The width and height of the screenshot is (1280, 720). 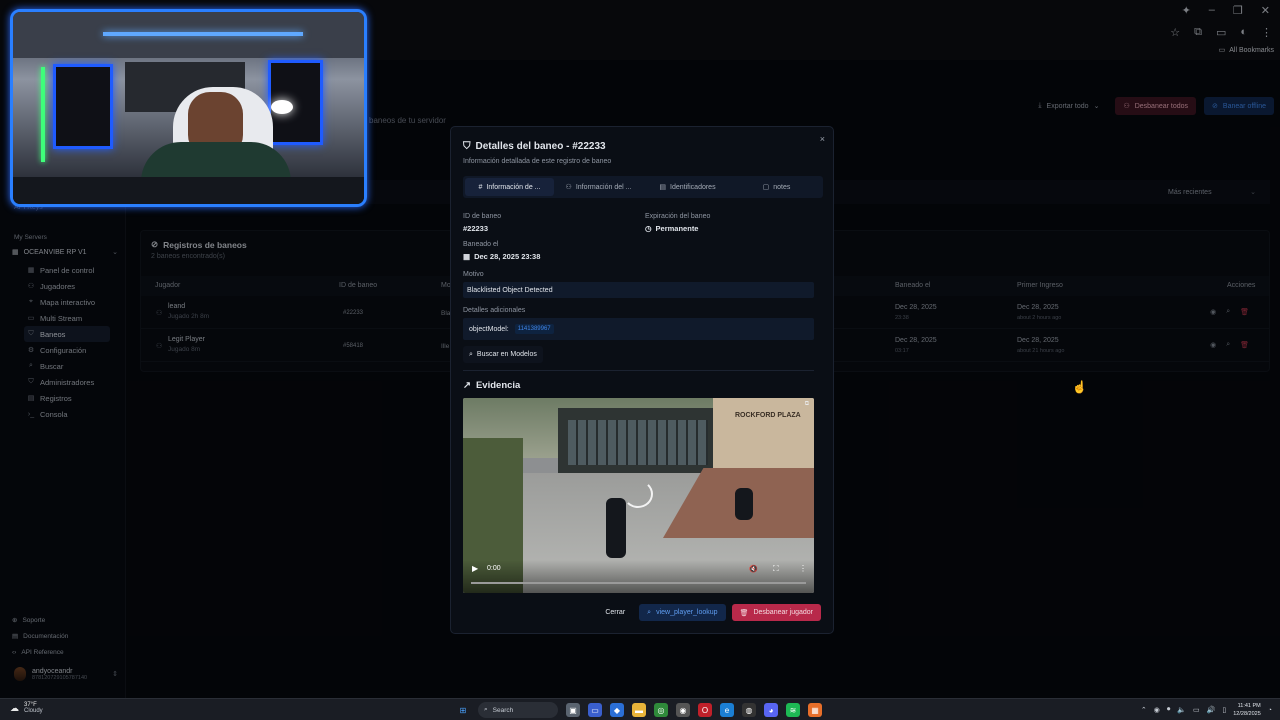 What do you see at coordinates (753, 569) in the screenshot?
I see `mute-icon: 🔇` at bounding box center [753, 569].